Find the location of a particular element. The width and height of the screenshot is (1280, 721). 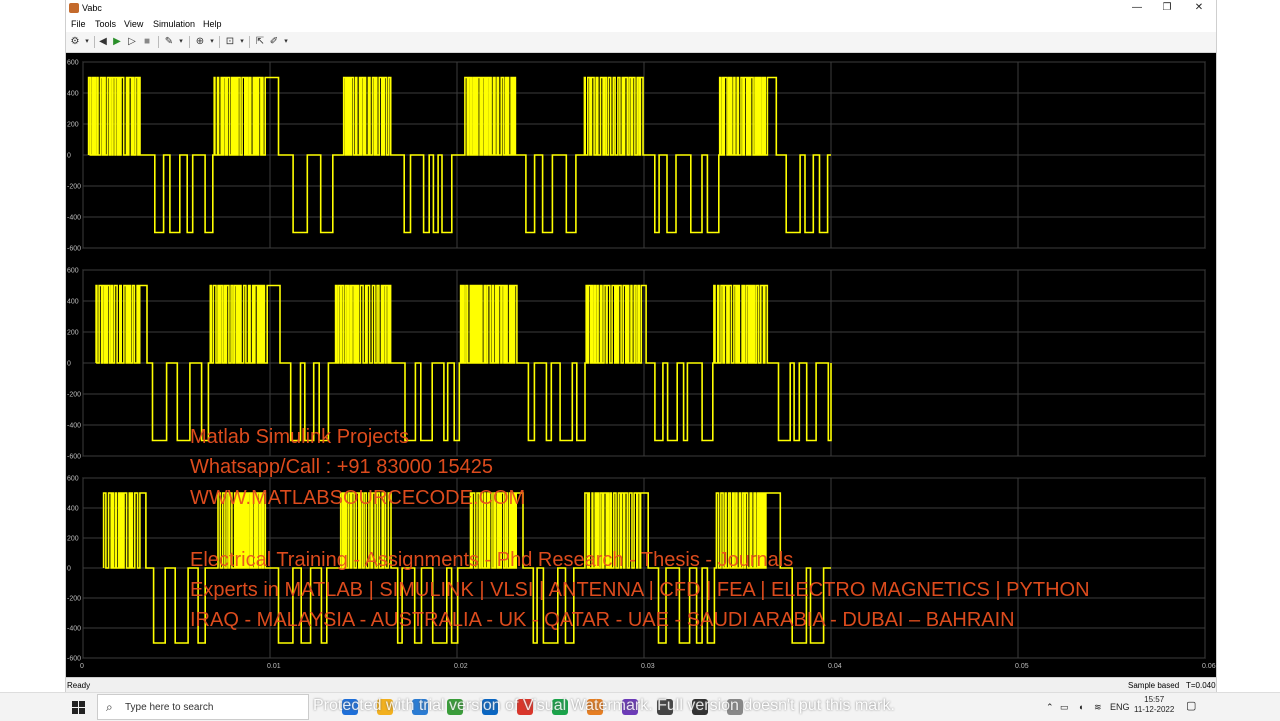

watermark-line-2: Whatsapp/Call : +91 83000 15425 is located at coordinates (341, 467).